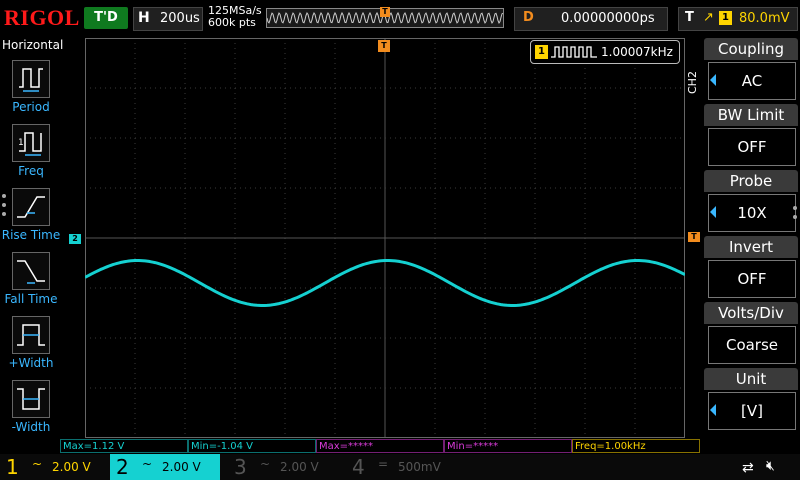 The height and width of the screenshot is (480, 800). I want to click on probe-value: 10X, so click(752, 213).